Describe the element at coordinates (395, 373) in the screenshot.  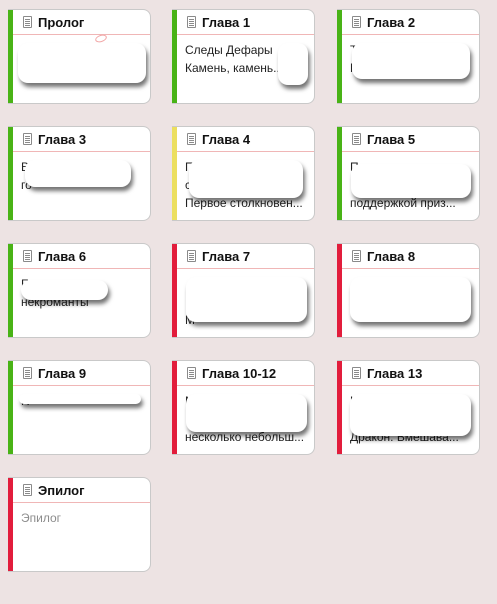
I see `card-title: Глава 13` at that location.